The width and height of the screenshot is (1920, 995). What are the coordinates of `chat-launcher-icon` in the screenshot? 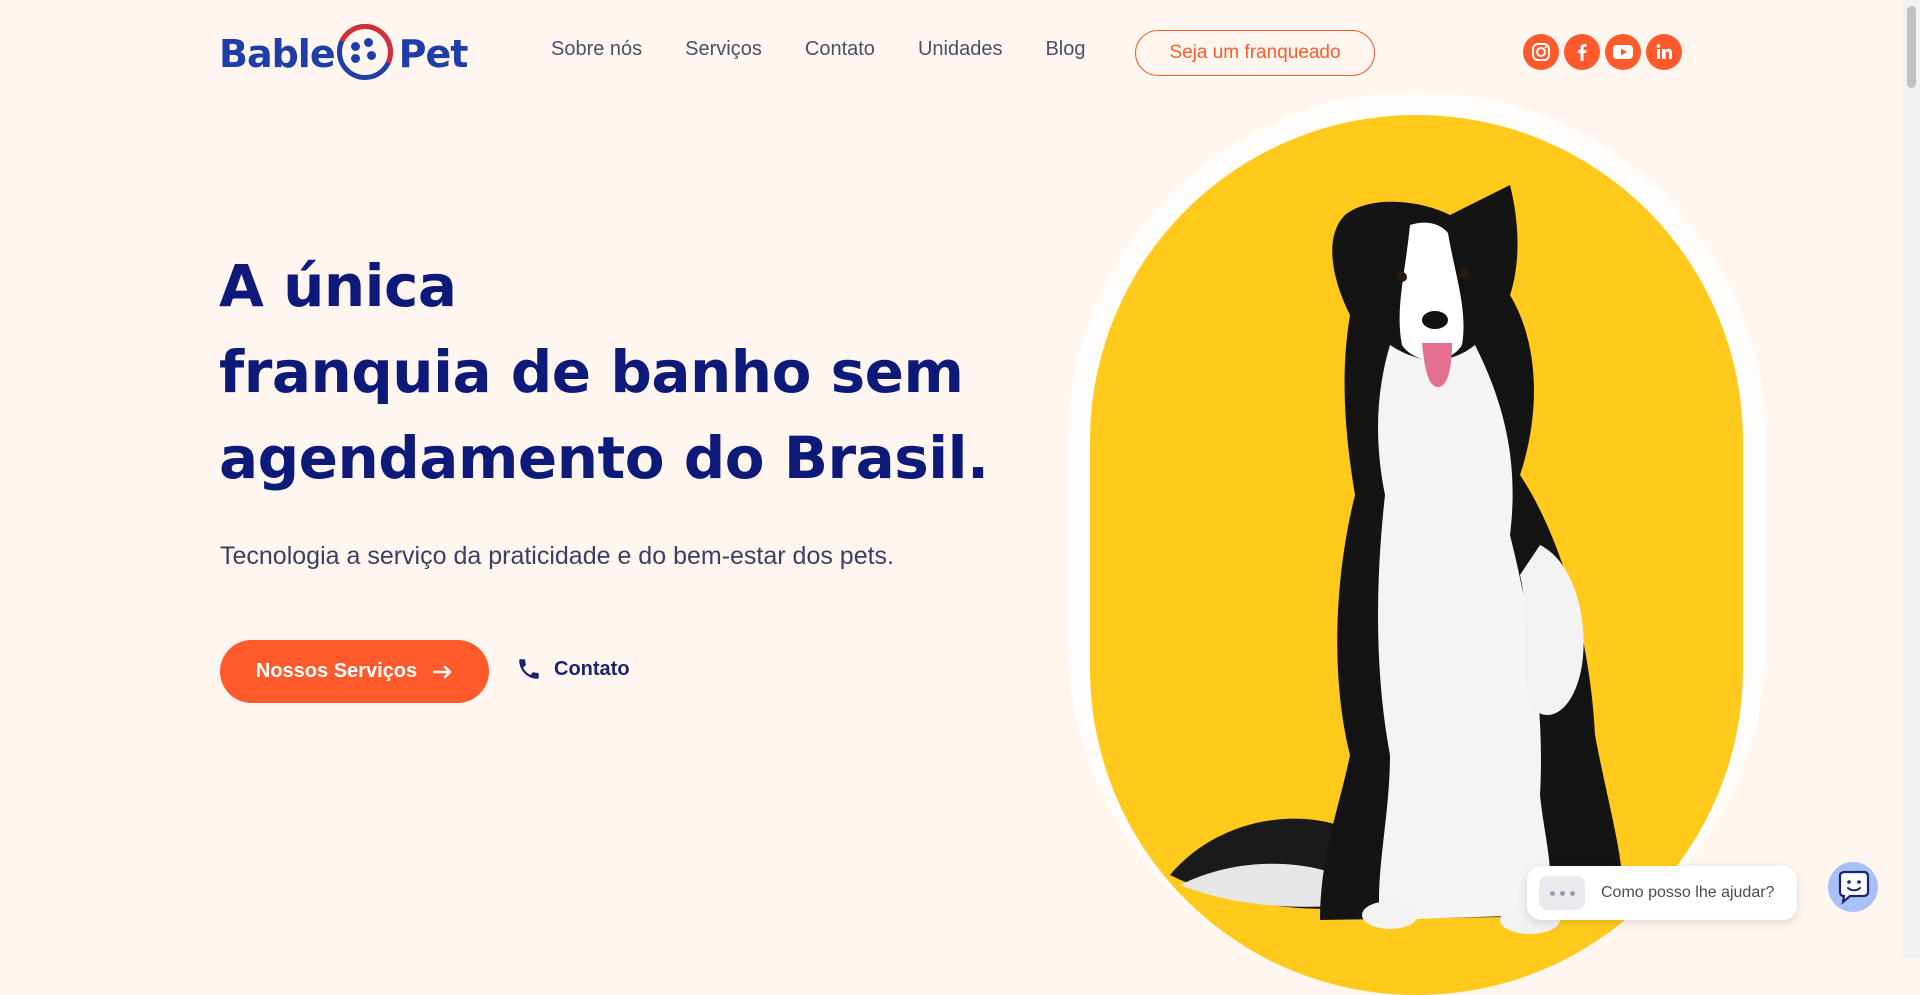 It's located at (1853, 887).